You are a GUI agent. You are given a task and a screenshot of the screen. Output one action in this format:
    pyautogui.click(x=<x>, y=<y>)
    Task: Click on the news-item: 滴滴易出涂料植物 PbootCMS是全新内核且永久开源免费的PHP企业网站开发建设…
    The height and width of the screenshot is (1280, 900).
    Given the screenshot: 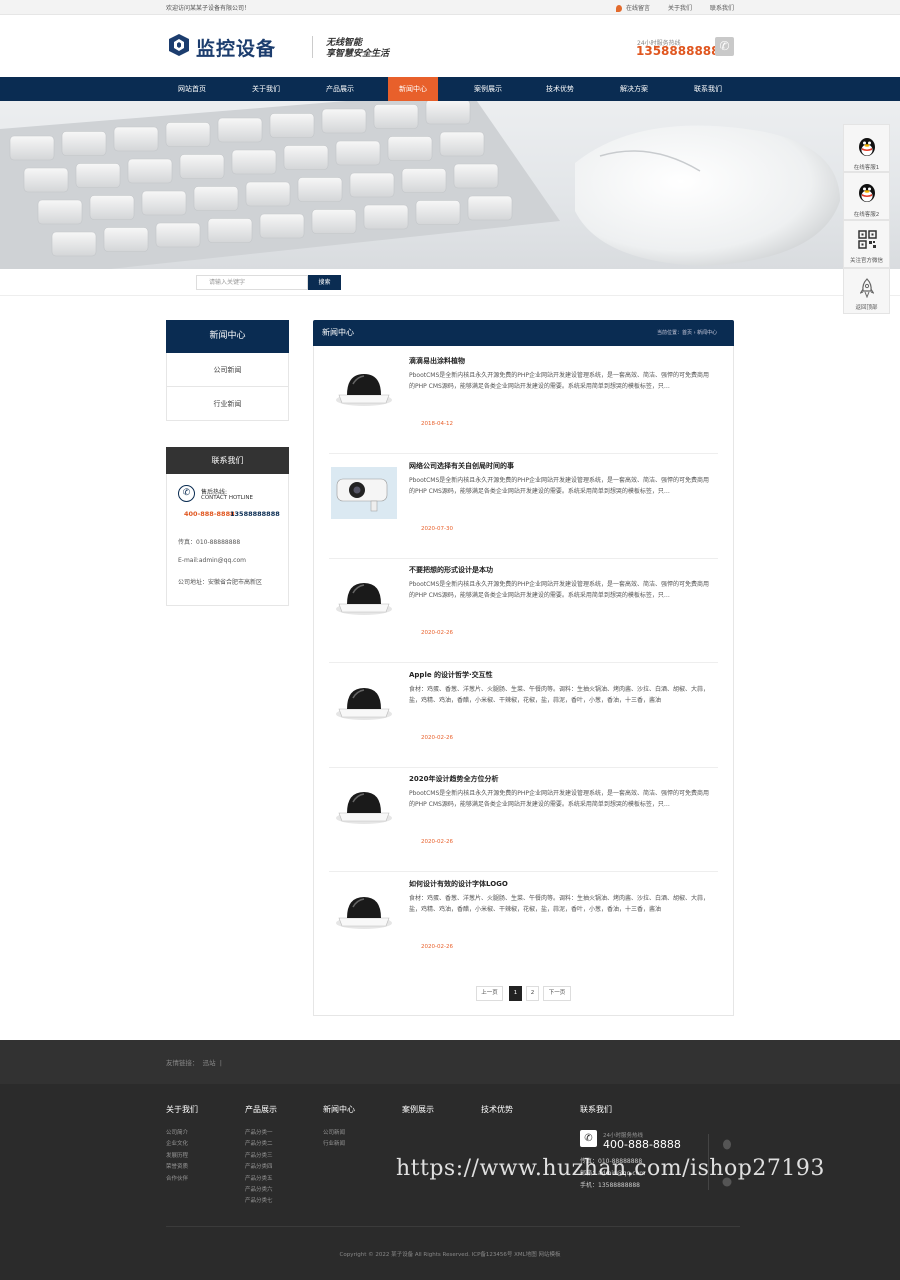 What is the action you would take?
    pyautogui.click(x=523, y=402)
    